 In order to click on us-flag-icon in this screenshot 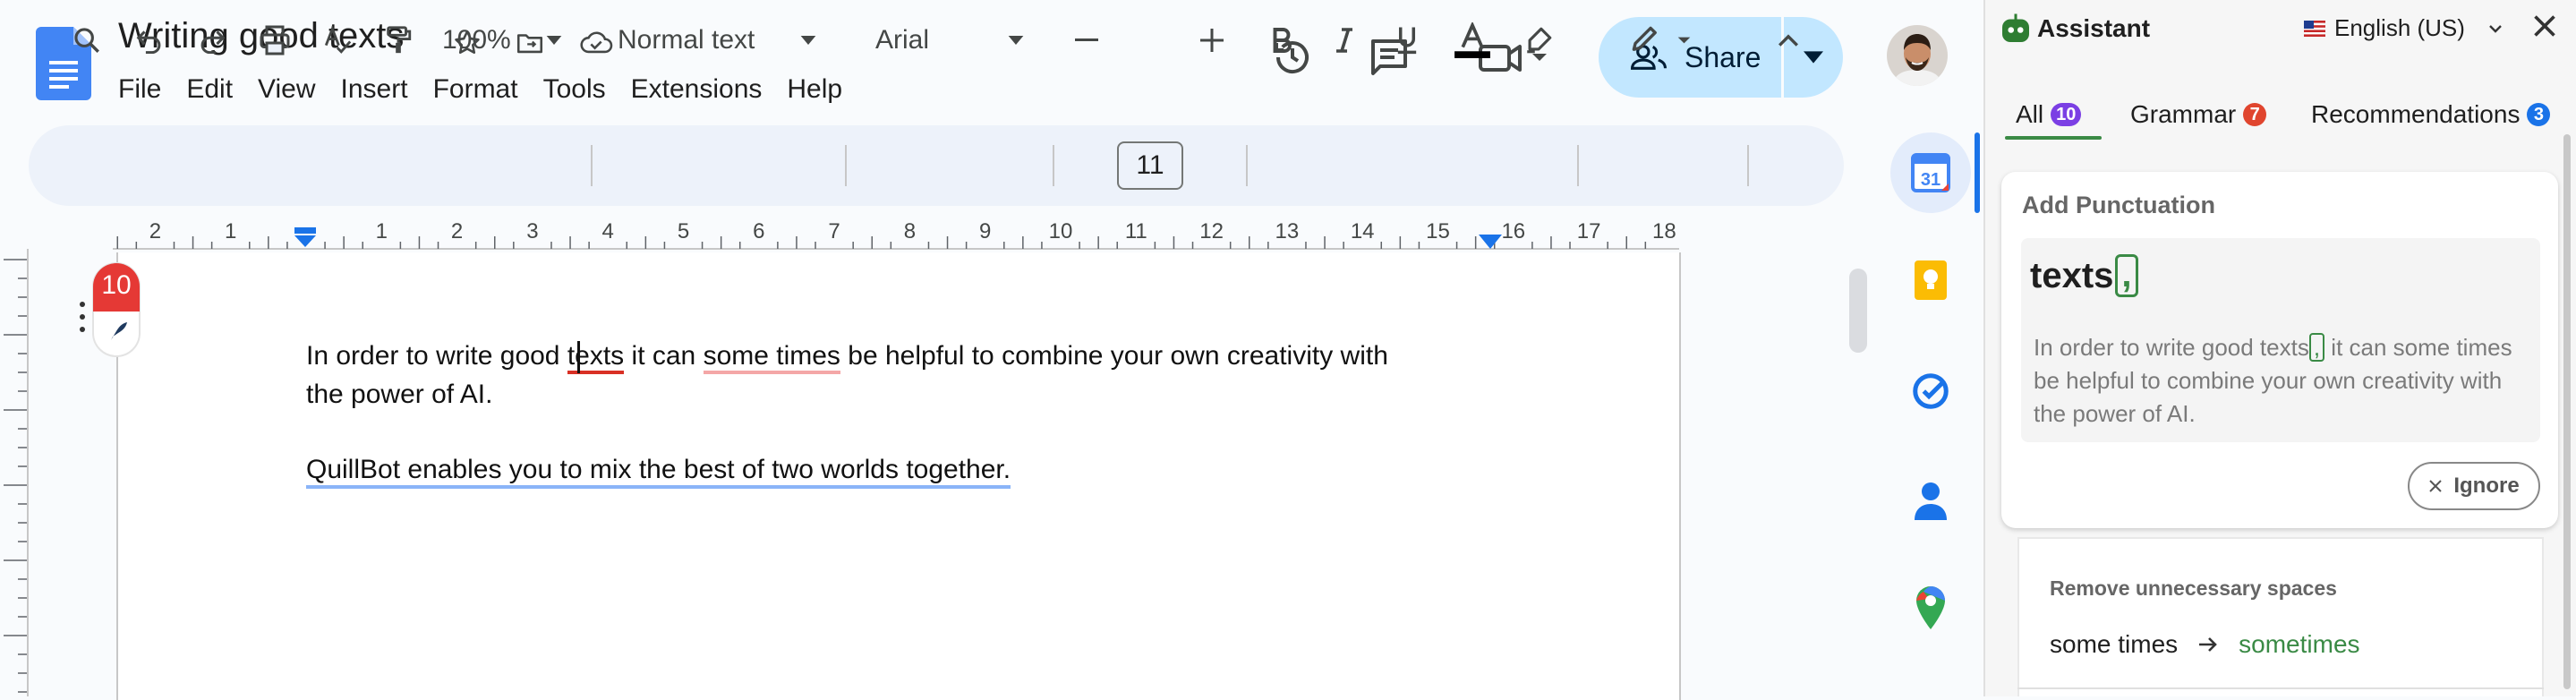, I will do `click(2314, 28)`.